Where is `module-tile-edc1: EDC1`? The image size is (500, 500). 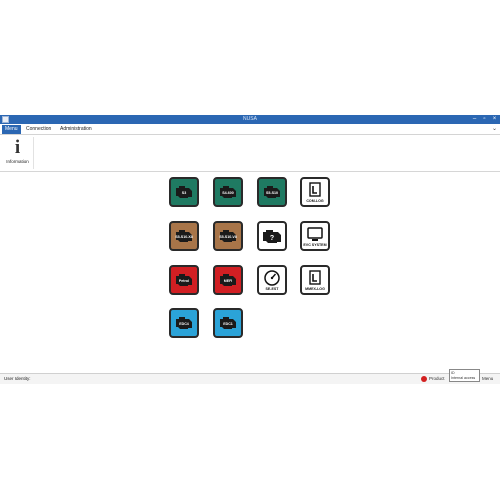
module-tile-edc1: EDC1 is located at coordinates (228, 323).